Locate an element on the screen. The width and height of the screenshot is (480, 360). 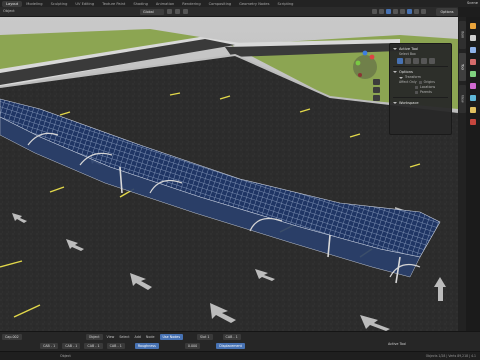
material-dropdown: CAB - 1 is located at coordinates (231, 337).